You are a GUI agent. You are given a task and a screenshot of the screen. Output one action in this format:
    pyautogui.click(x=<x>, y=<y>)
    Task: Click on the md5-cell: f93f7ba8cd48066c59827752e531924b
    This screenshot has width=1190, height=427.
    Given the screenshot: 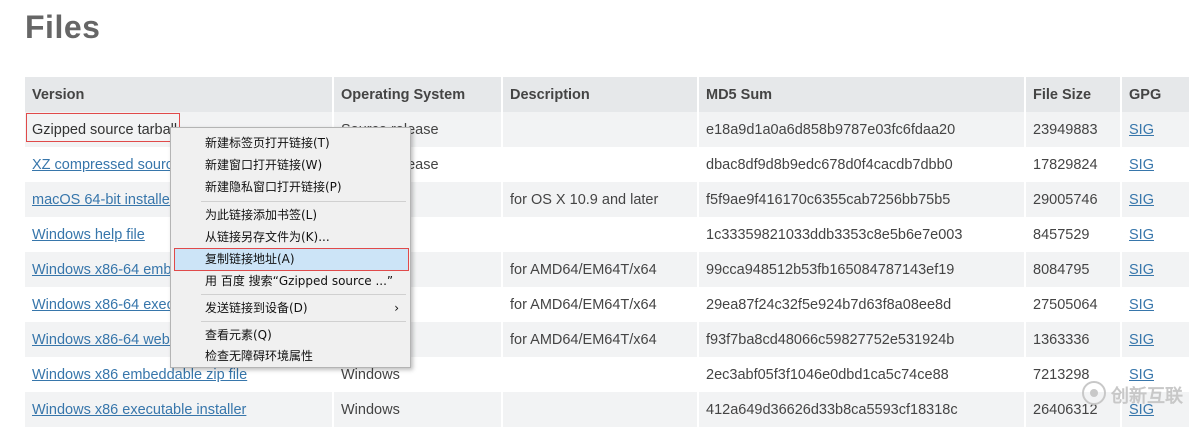 What is the action you would take?
    pyautogui.click(x=862, y=339)
    